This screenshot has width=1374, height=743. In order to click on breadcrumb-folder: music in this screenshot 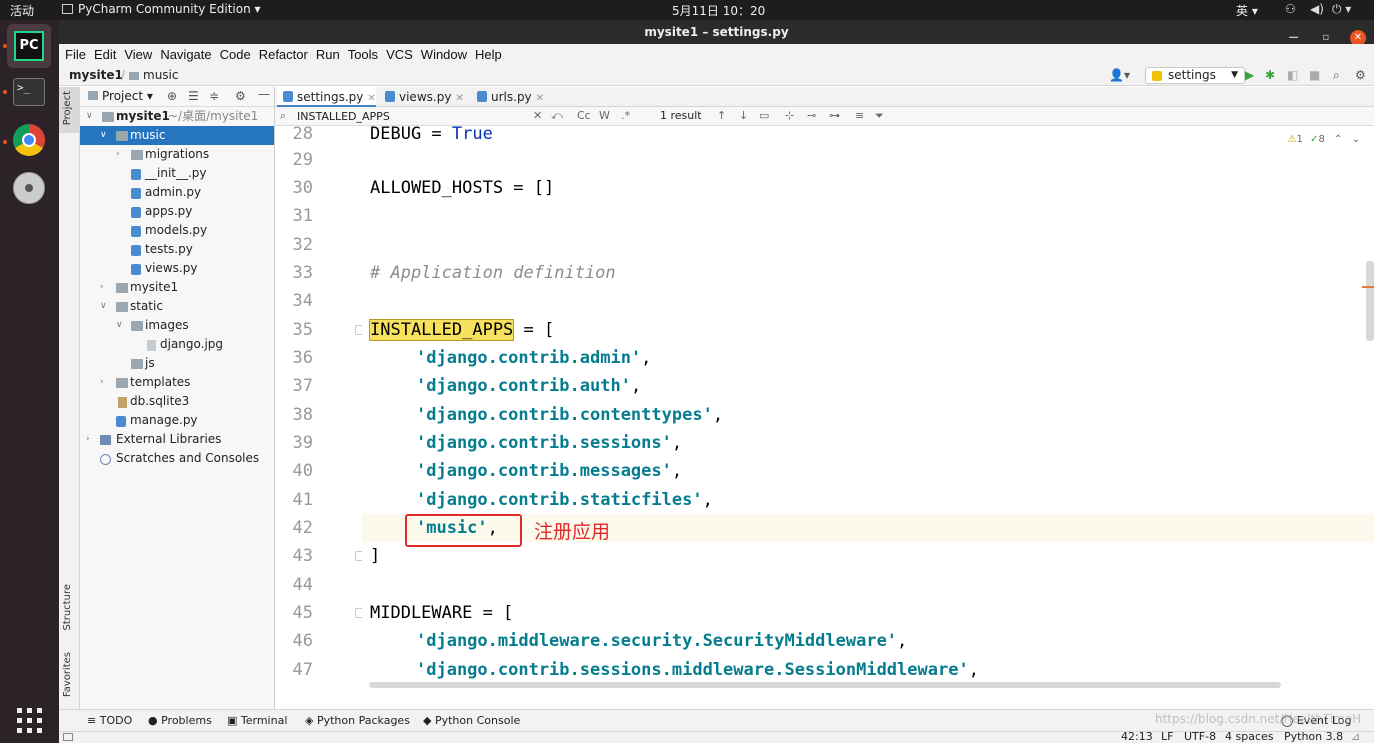, I will do `click(160, 75)`.